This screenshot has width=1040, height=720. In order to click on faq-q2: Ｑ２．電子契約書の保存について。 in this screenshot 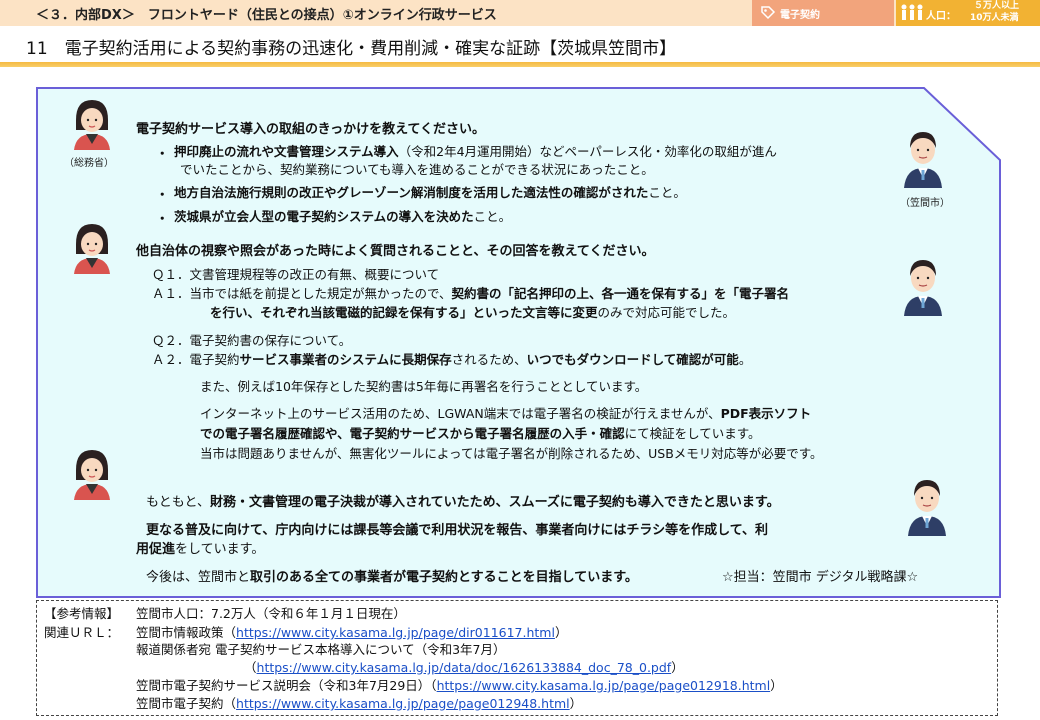, I will do `click(252, 340)`.